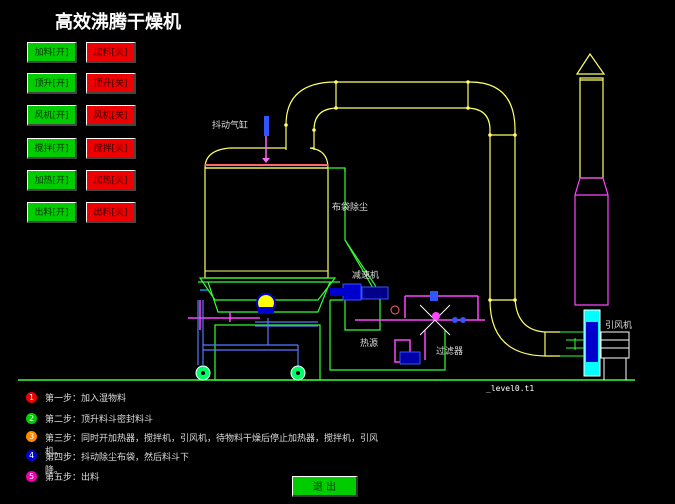 This screenshot has width=675, height=504. What do you see at coordinates (31, 455) in the screenshot?
I see `step-4-badge: 4` at bounding box center [31, 455].